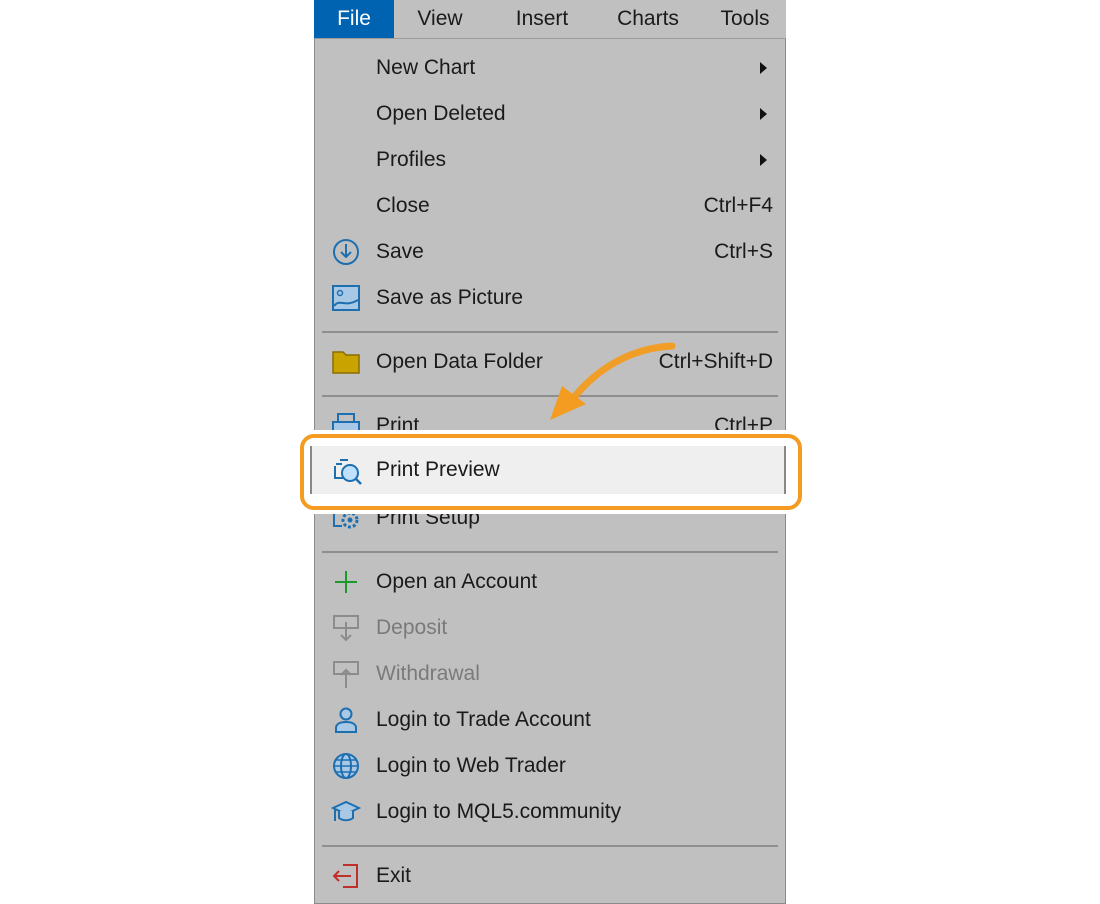 Image resolution: width=1100 pixels, height=904 pixels. Describe the element at coordinates (412, 627) in the screenshot. I see `menu-item-label: Deposit` at that location.